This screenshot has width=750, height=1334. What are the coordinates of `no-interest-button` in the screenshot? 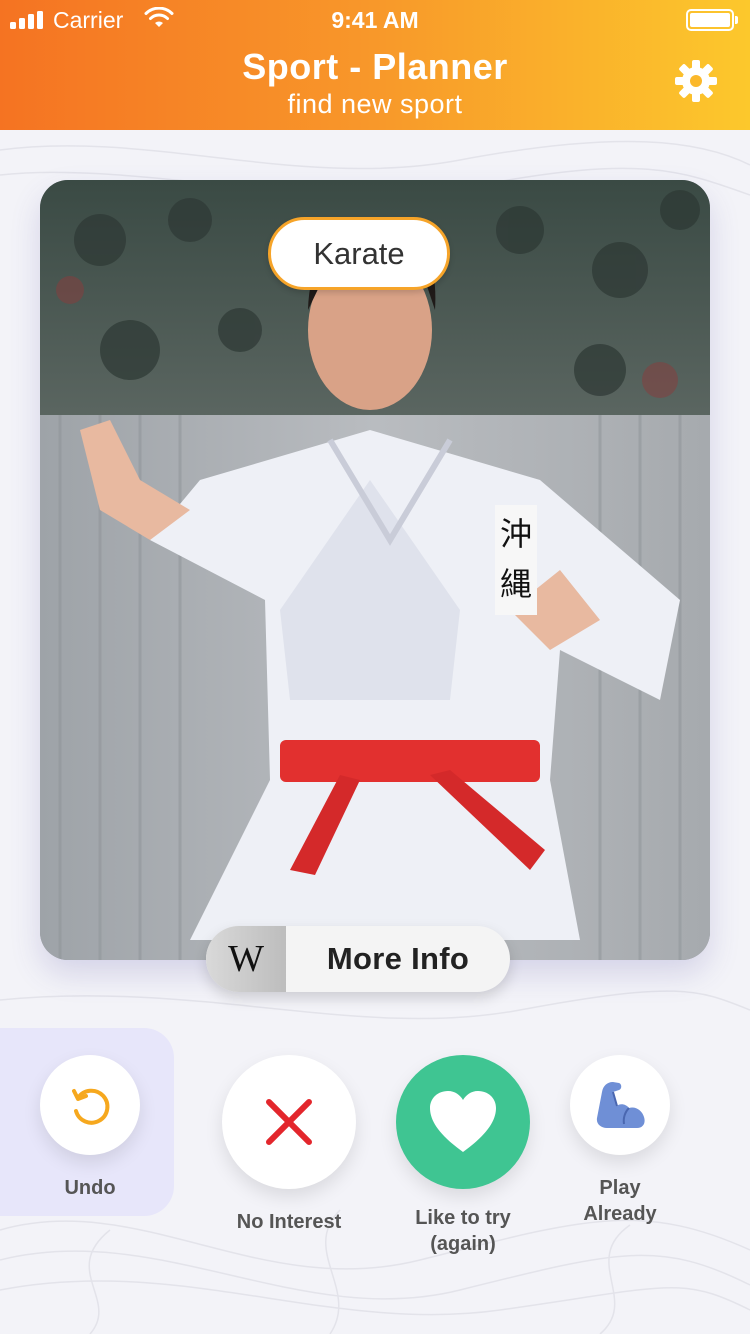 It's located at (289, 1122).